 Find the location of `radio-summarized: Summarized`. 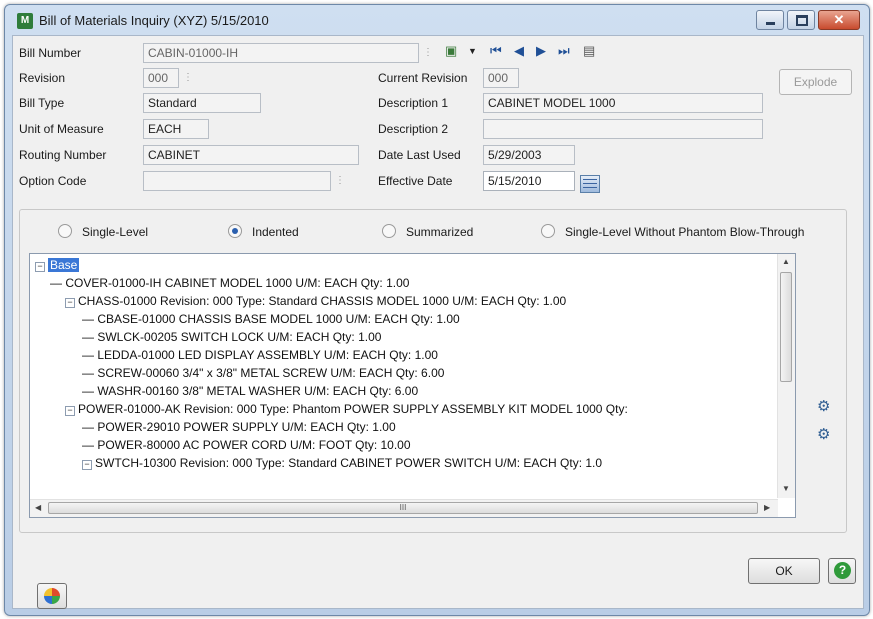

radio-summarized: Summarized is located at coordinates (427, 231).